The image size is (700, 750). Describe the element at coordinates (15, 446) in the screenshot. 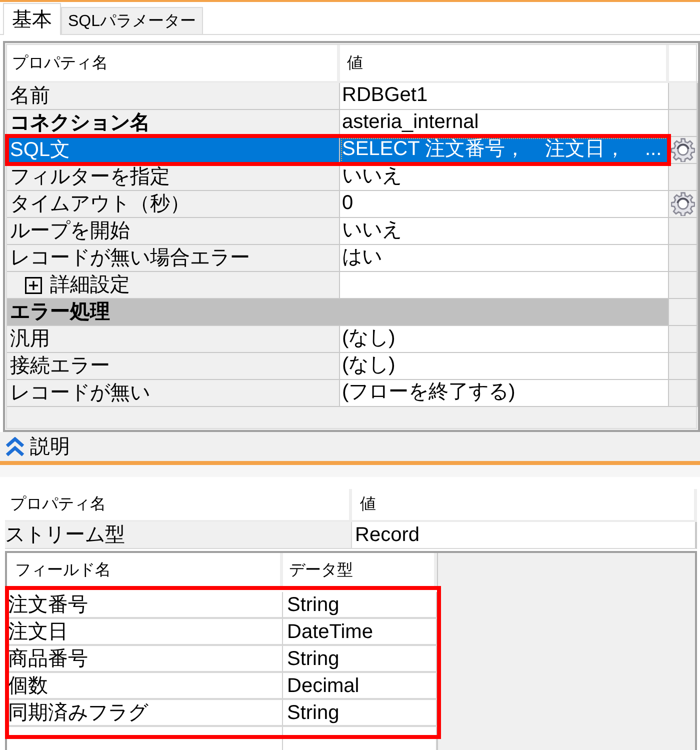

I see `double-chevron-up-icon` at that location.